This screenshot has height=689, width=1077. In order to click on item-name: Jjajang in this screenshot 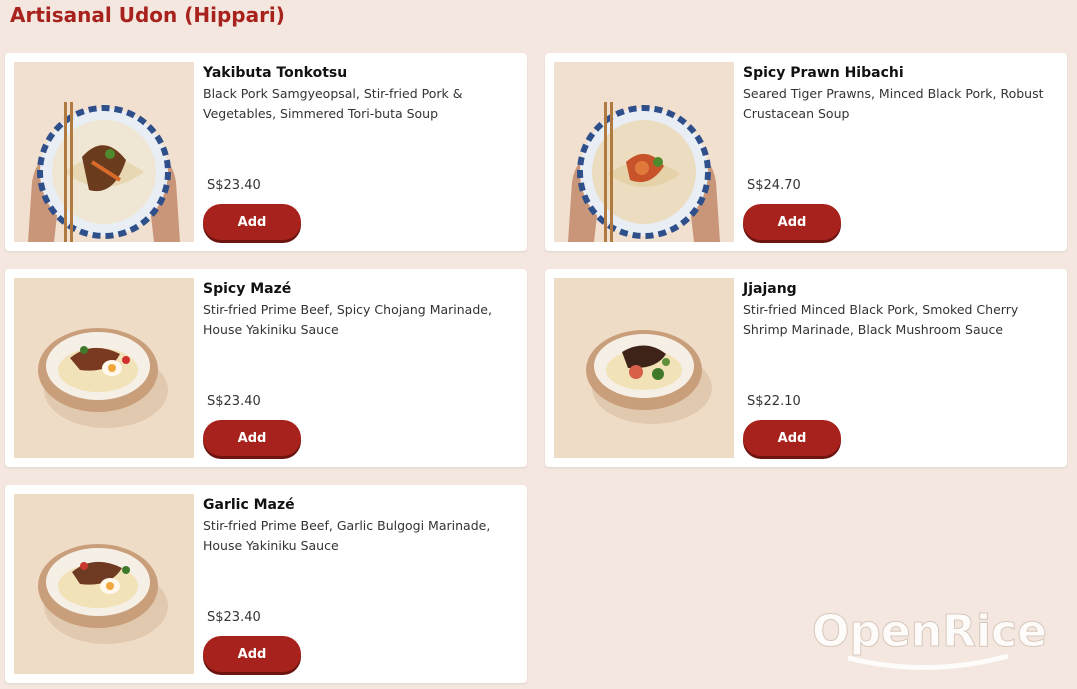, I will do `click(770, 289)`.